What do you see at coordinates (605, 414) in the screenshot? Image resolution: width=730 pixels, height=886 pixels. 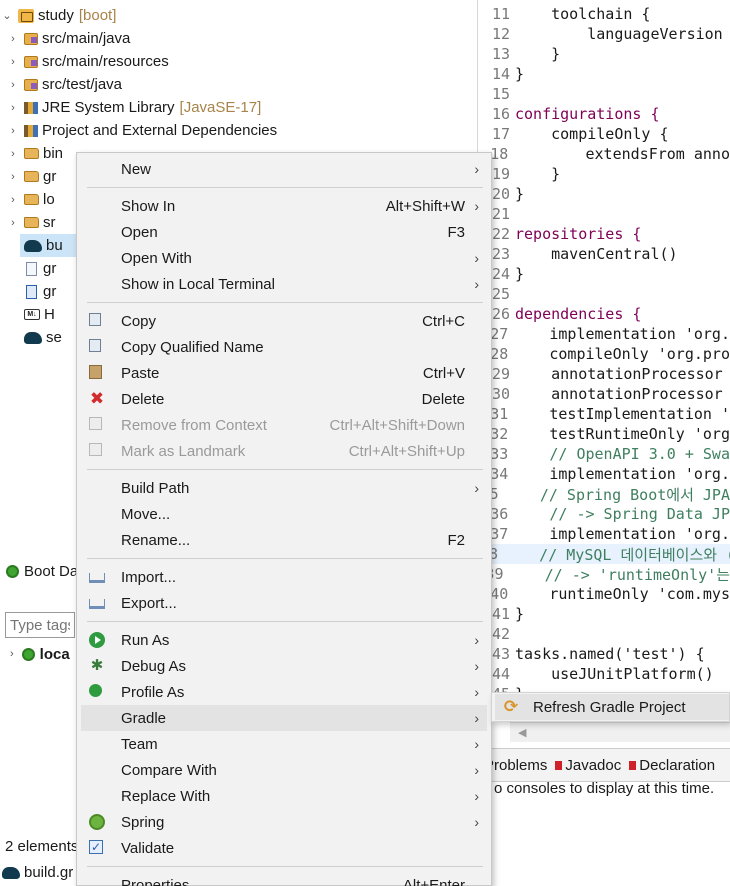 I see `code-line: 31 testImplementation '` at bounding box center [605, 414].